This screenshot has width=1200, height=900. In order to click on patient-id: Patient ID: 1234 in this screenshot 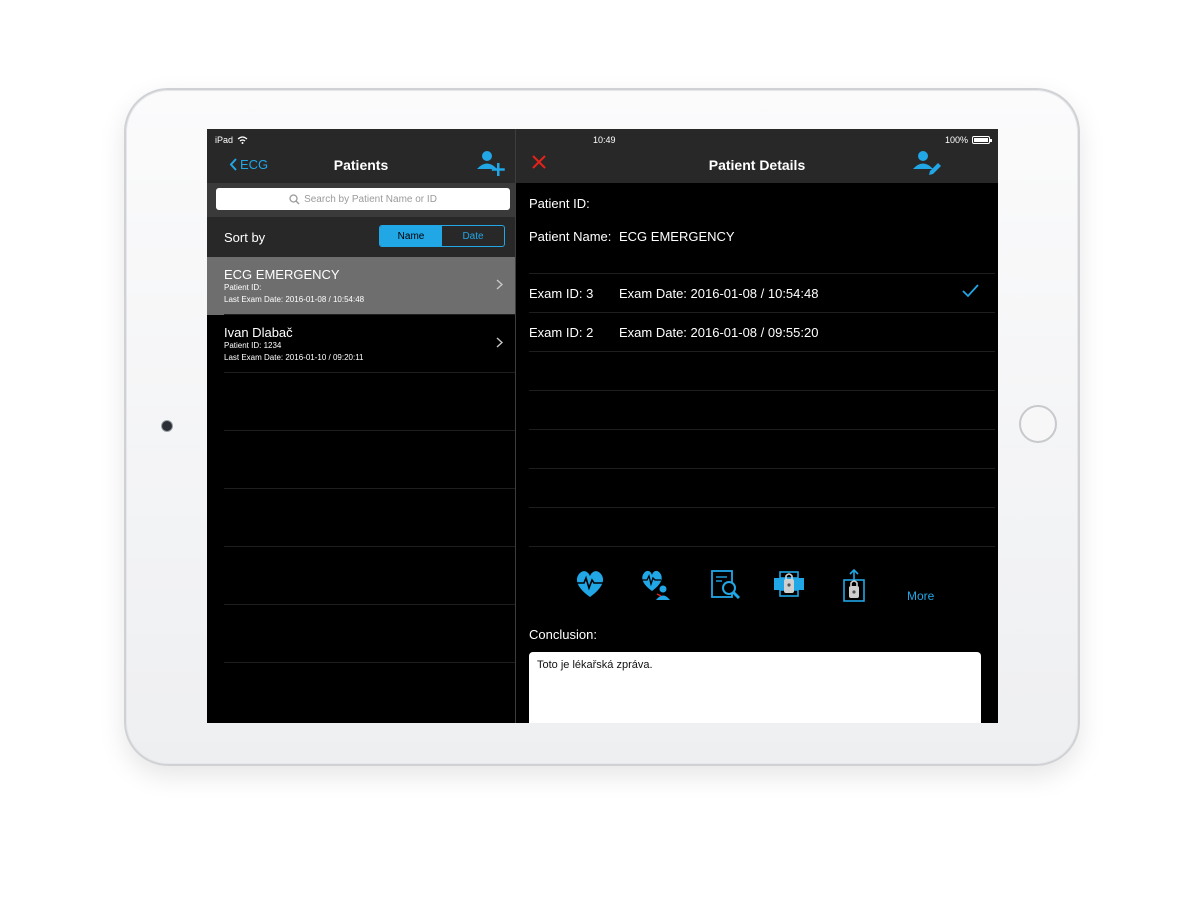, I will do `click(253, 345)`.